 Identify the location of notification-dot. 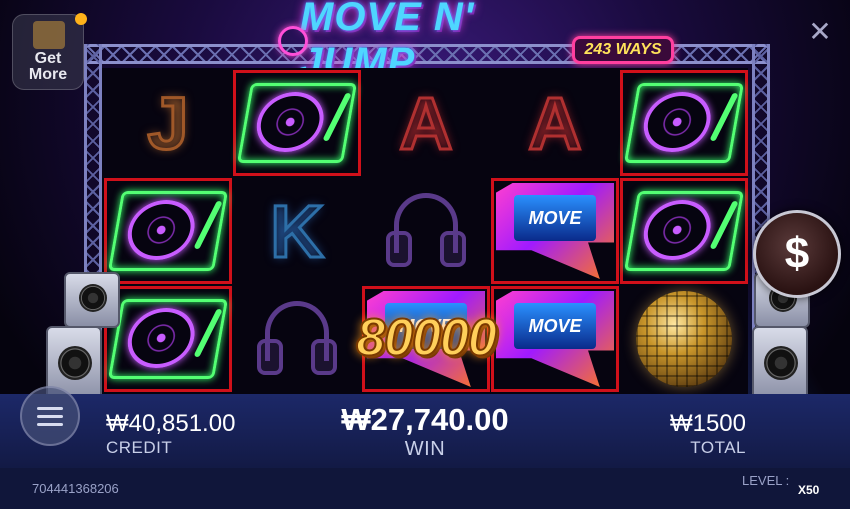
(81, 19).